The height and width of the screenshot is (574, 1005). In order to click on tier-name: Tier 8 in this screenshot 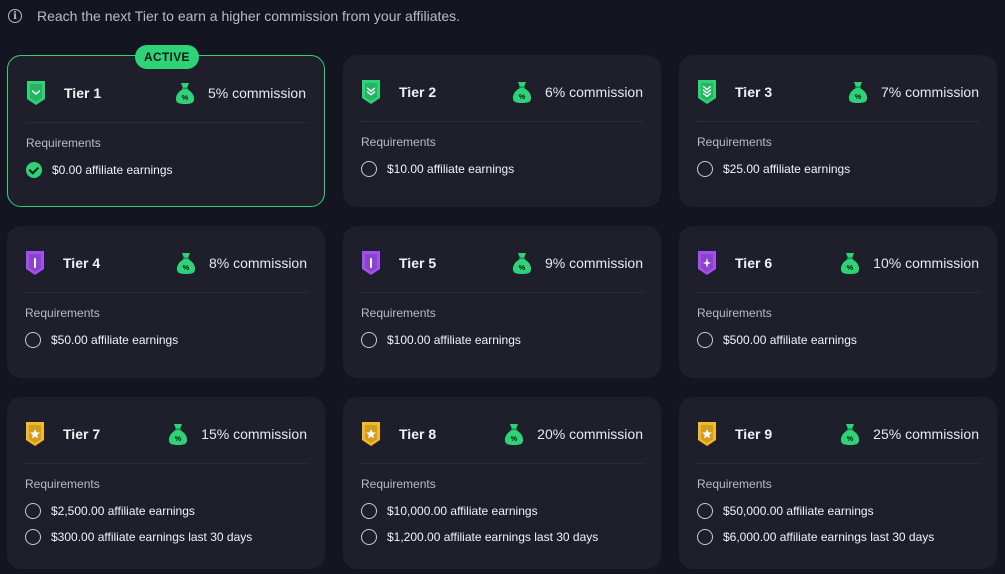, I will do `click(418, 434)`.